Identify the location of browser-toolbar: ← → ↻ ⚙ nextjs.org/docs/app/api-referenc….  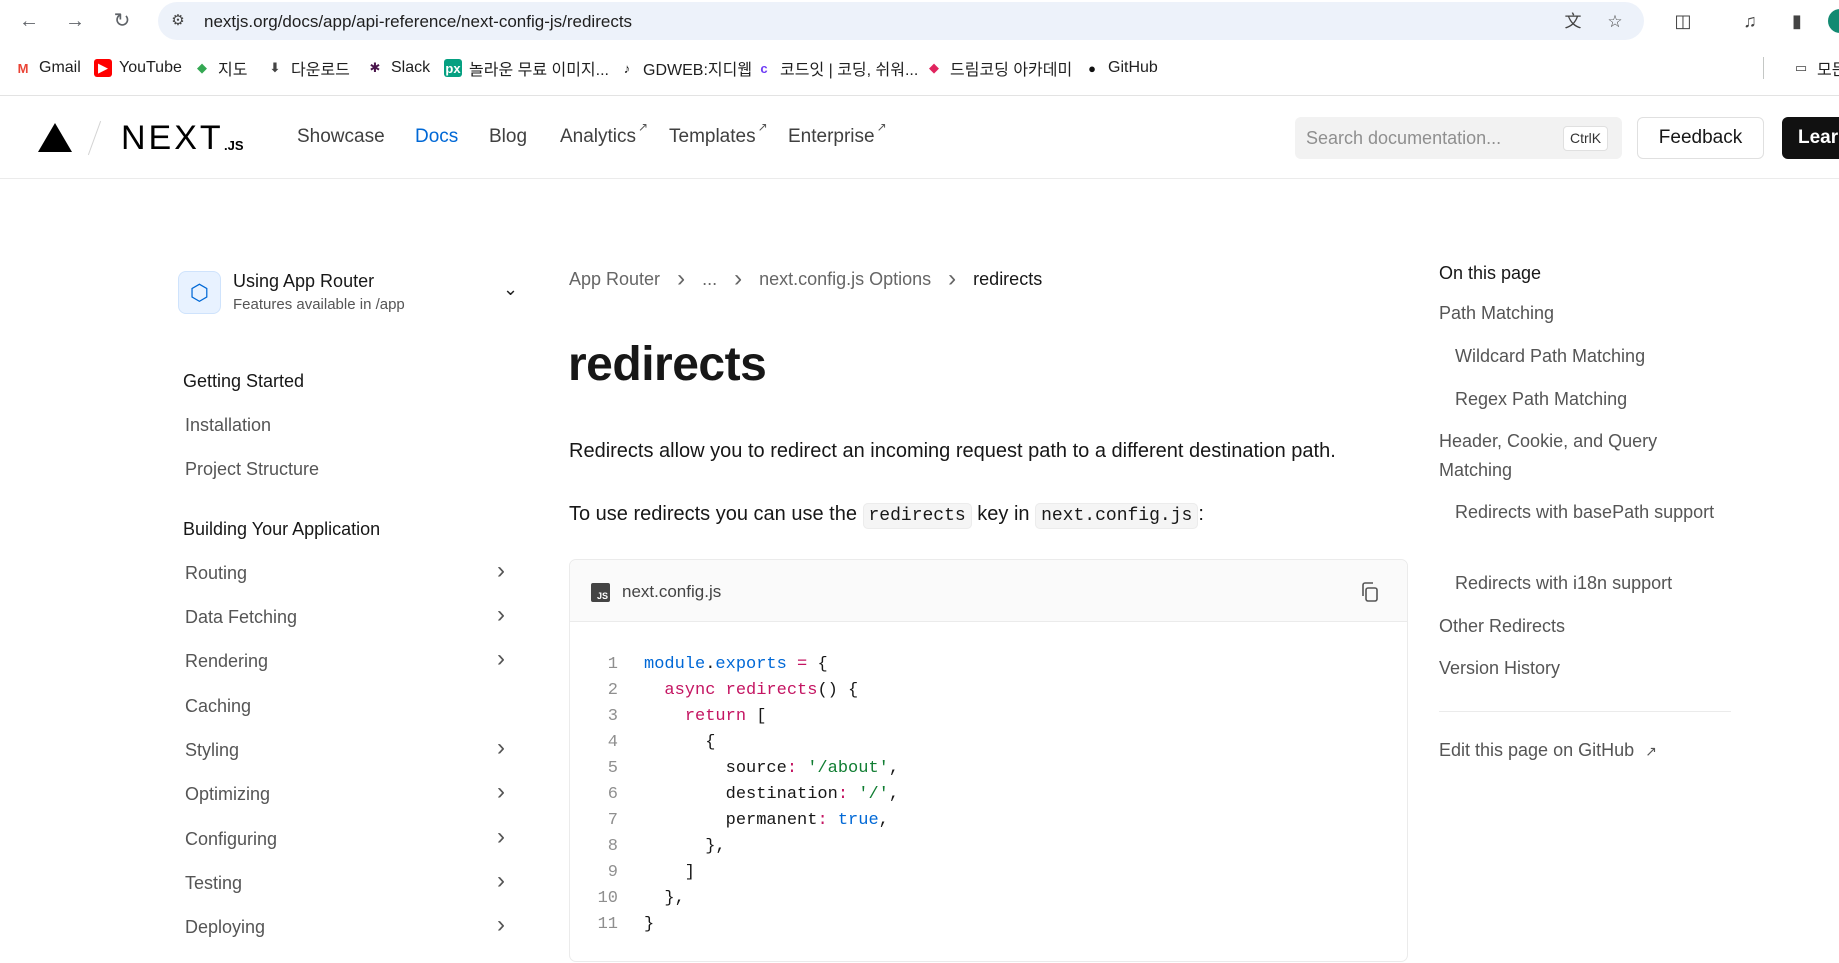
(919, 21).